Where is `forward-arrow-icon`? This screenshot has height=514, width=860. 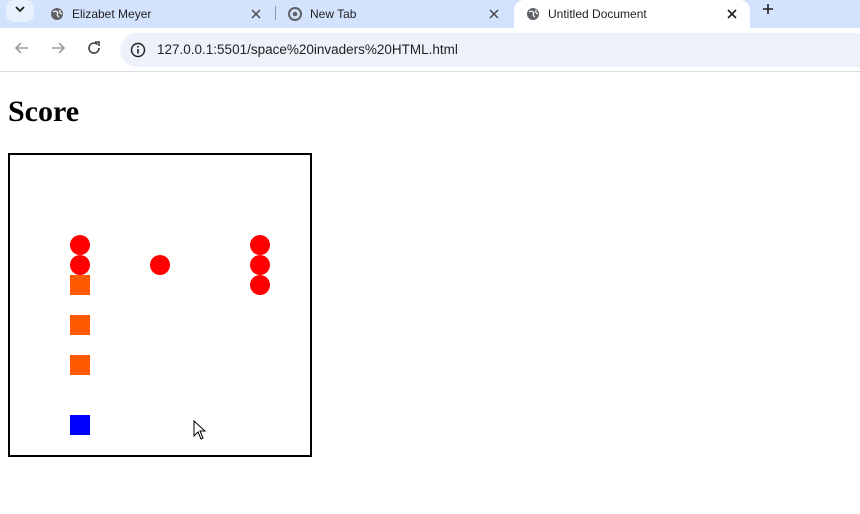 forward-arrow-icon is located at coordinates (58, 50).